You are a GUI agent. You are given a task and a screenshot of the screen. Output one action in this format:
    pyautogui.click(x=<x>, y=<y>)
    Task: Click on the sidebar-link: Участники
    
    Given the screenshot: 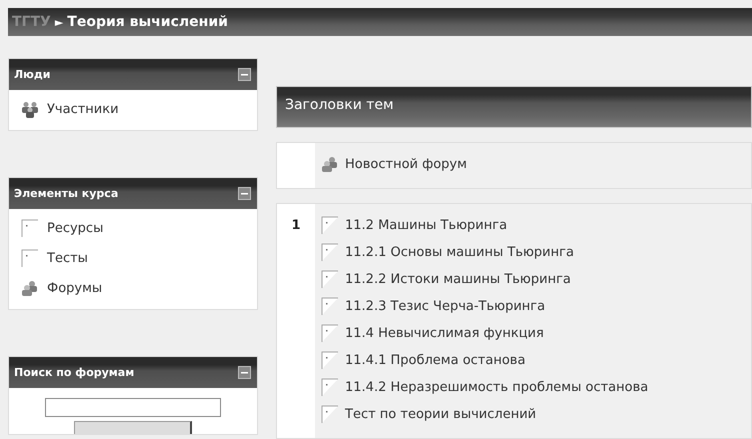 What is the action you would take?
    pyautogui.click(x=133, y=109)
    